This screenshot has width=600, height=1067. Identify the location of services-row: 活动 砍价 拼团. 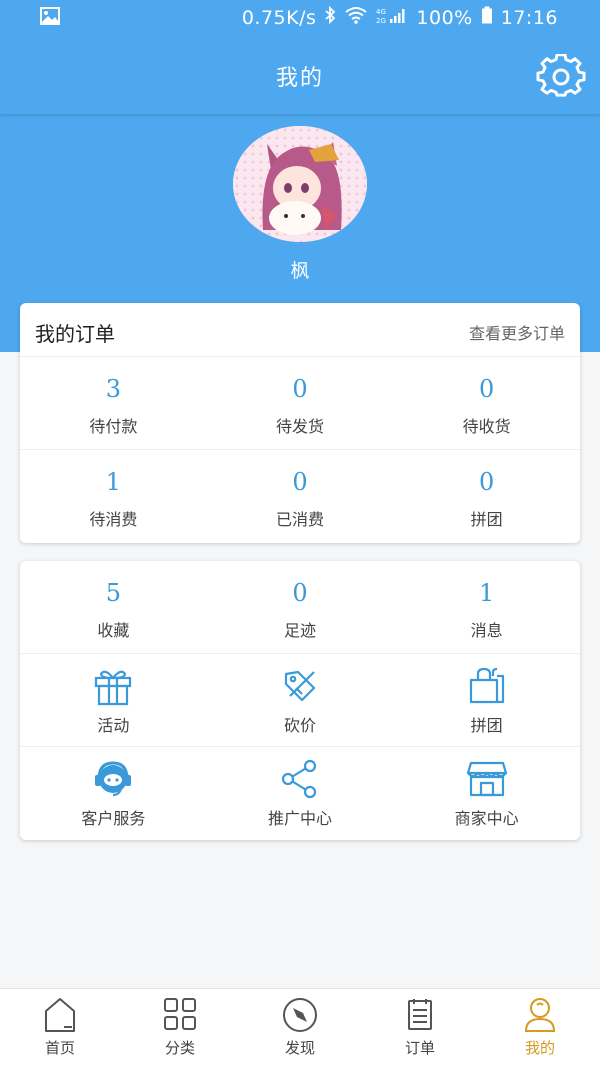
(300, 700).